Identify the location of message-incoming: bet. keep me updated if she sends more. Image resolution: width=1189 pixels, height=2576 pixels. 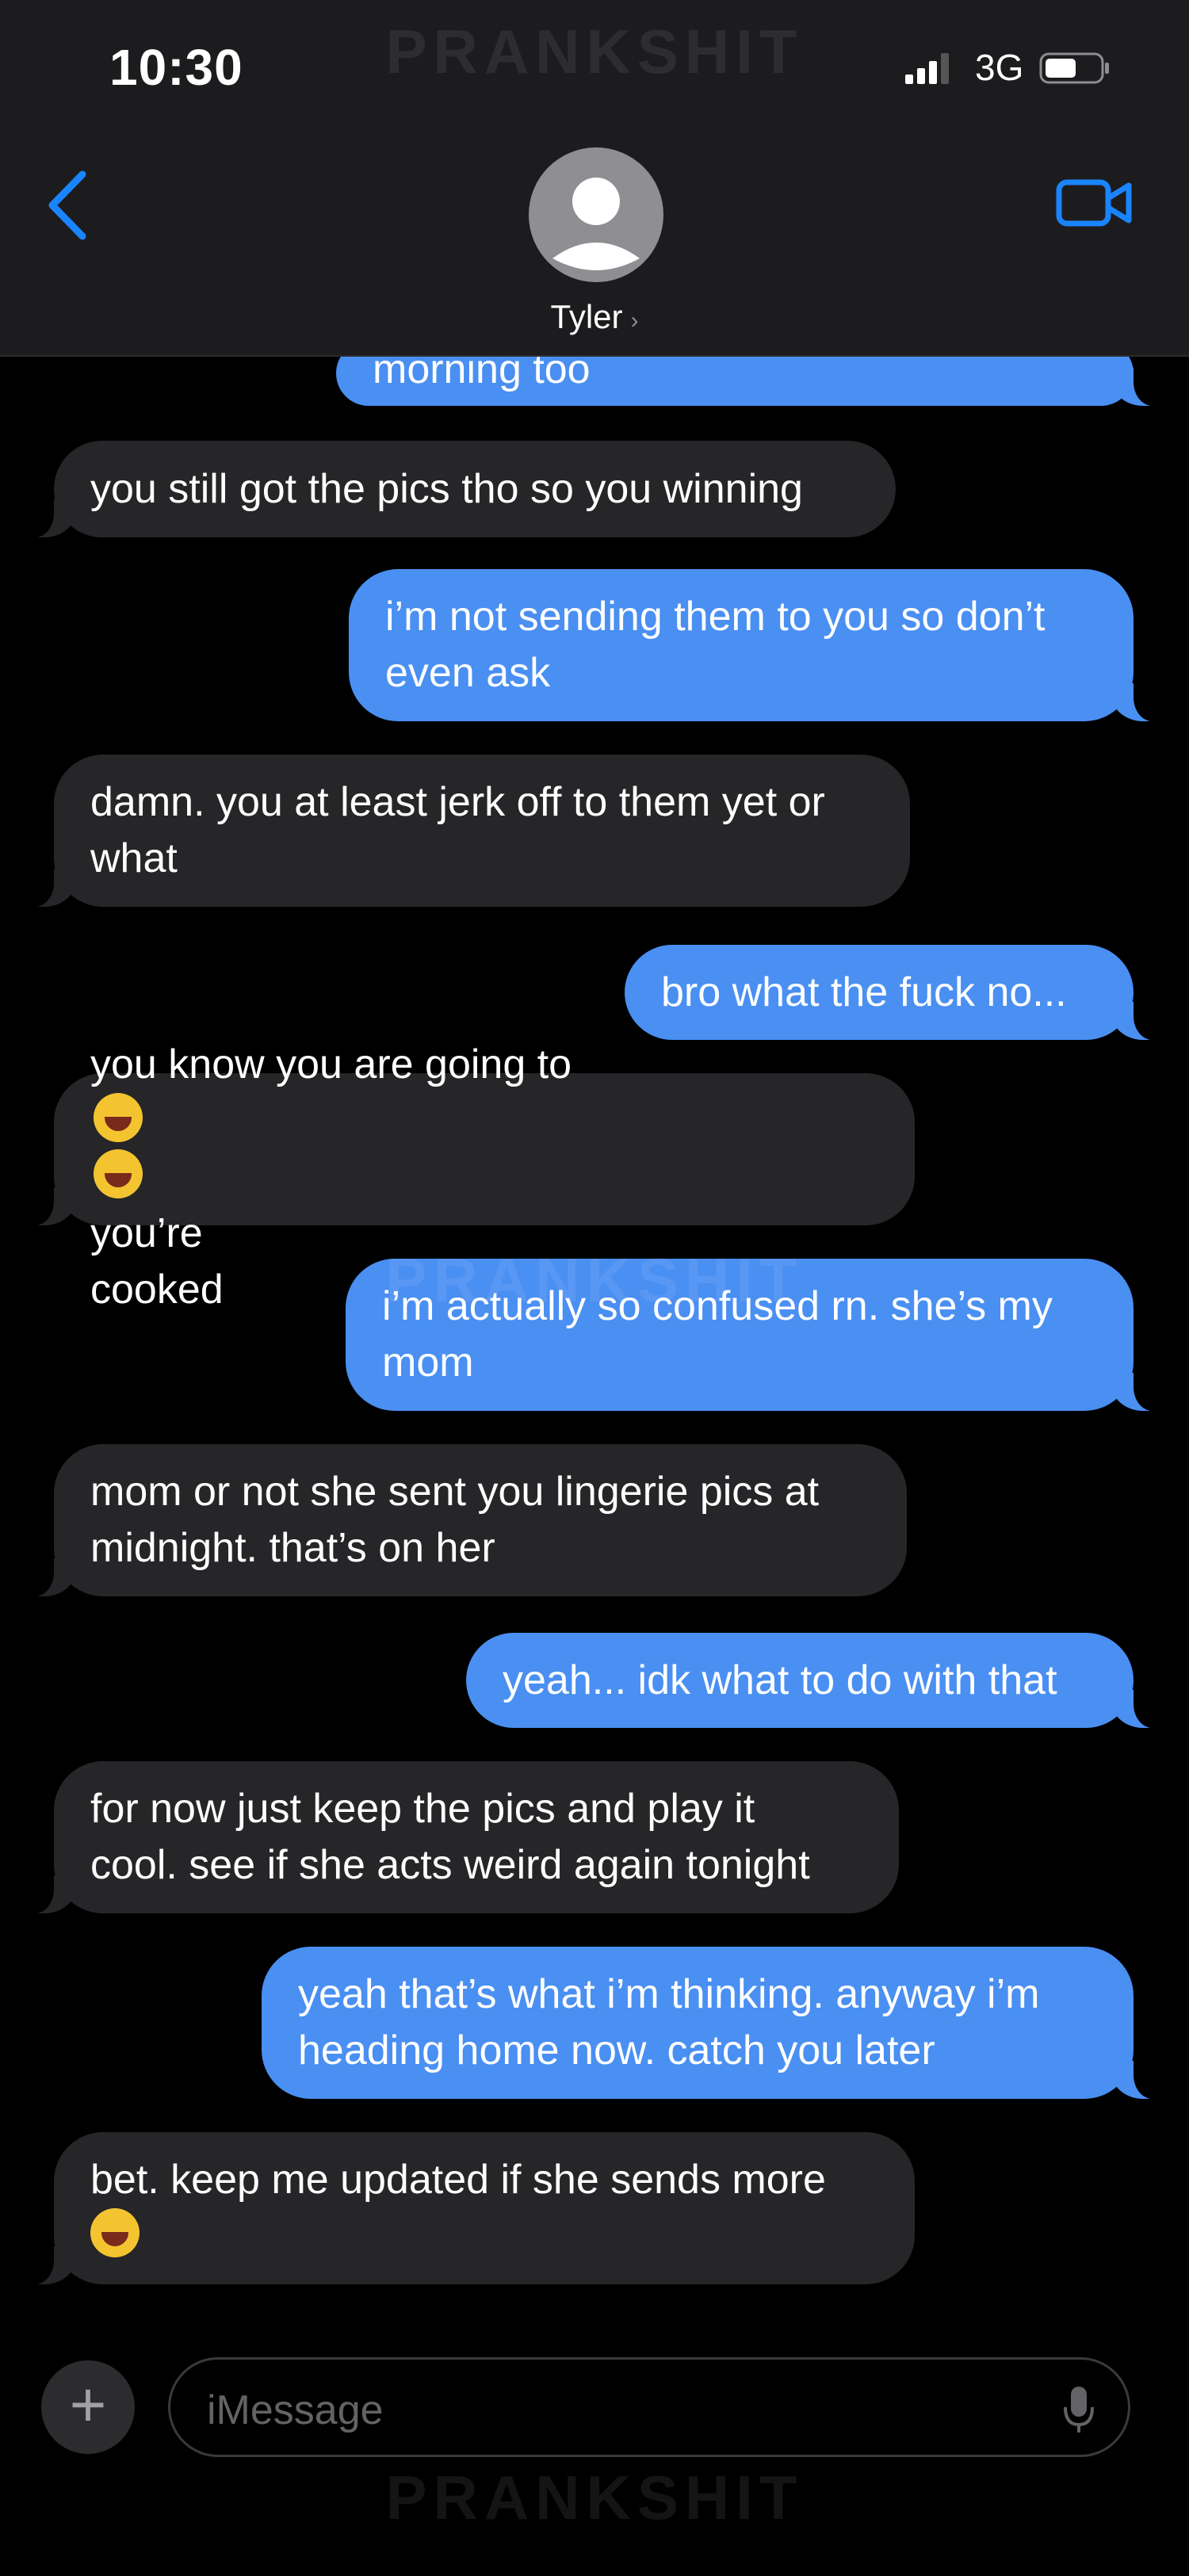
(472, 2208).